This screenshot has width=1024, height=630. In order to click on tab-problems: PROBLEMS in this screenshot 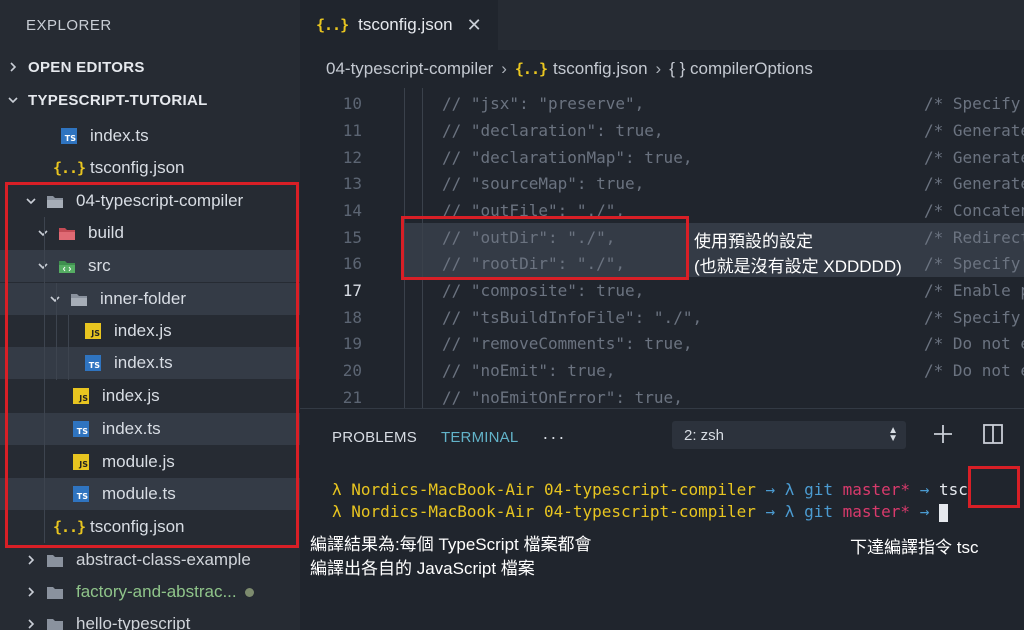, I will do `click(374, 437)`.